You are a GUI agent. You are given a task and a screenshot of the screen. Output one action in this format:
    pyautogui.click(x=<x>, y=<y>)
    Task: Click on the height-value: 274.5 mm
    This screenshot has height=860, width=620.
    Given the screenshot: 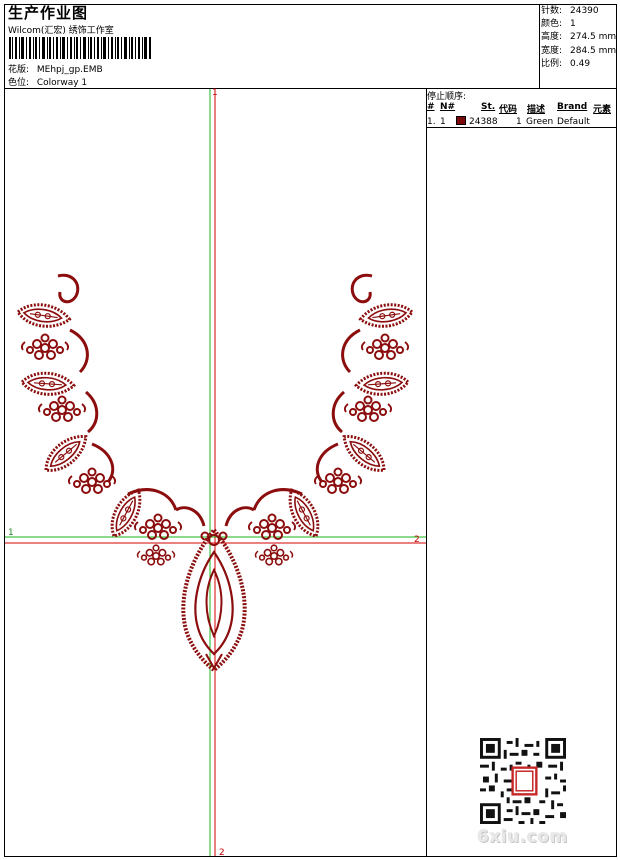 What is the action you would take?
    pyautogui.click(x=593, y=37)
    